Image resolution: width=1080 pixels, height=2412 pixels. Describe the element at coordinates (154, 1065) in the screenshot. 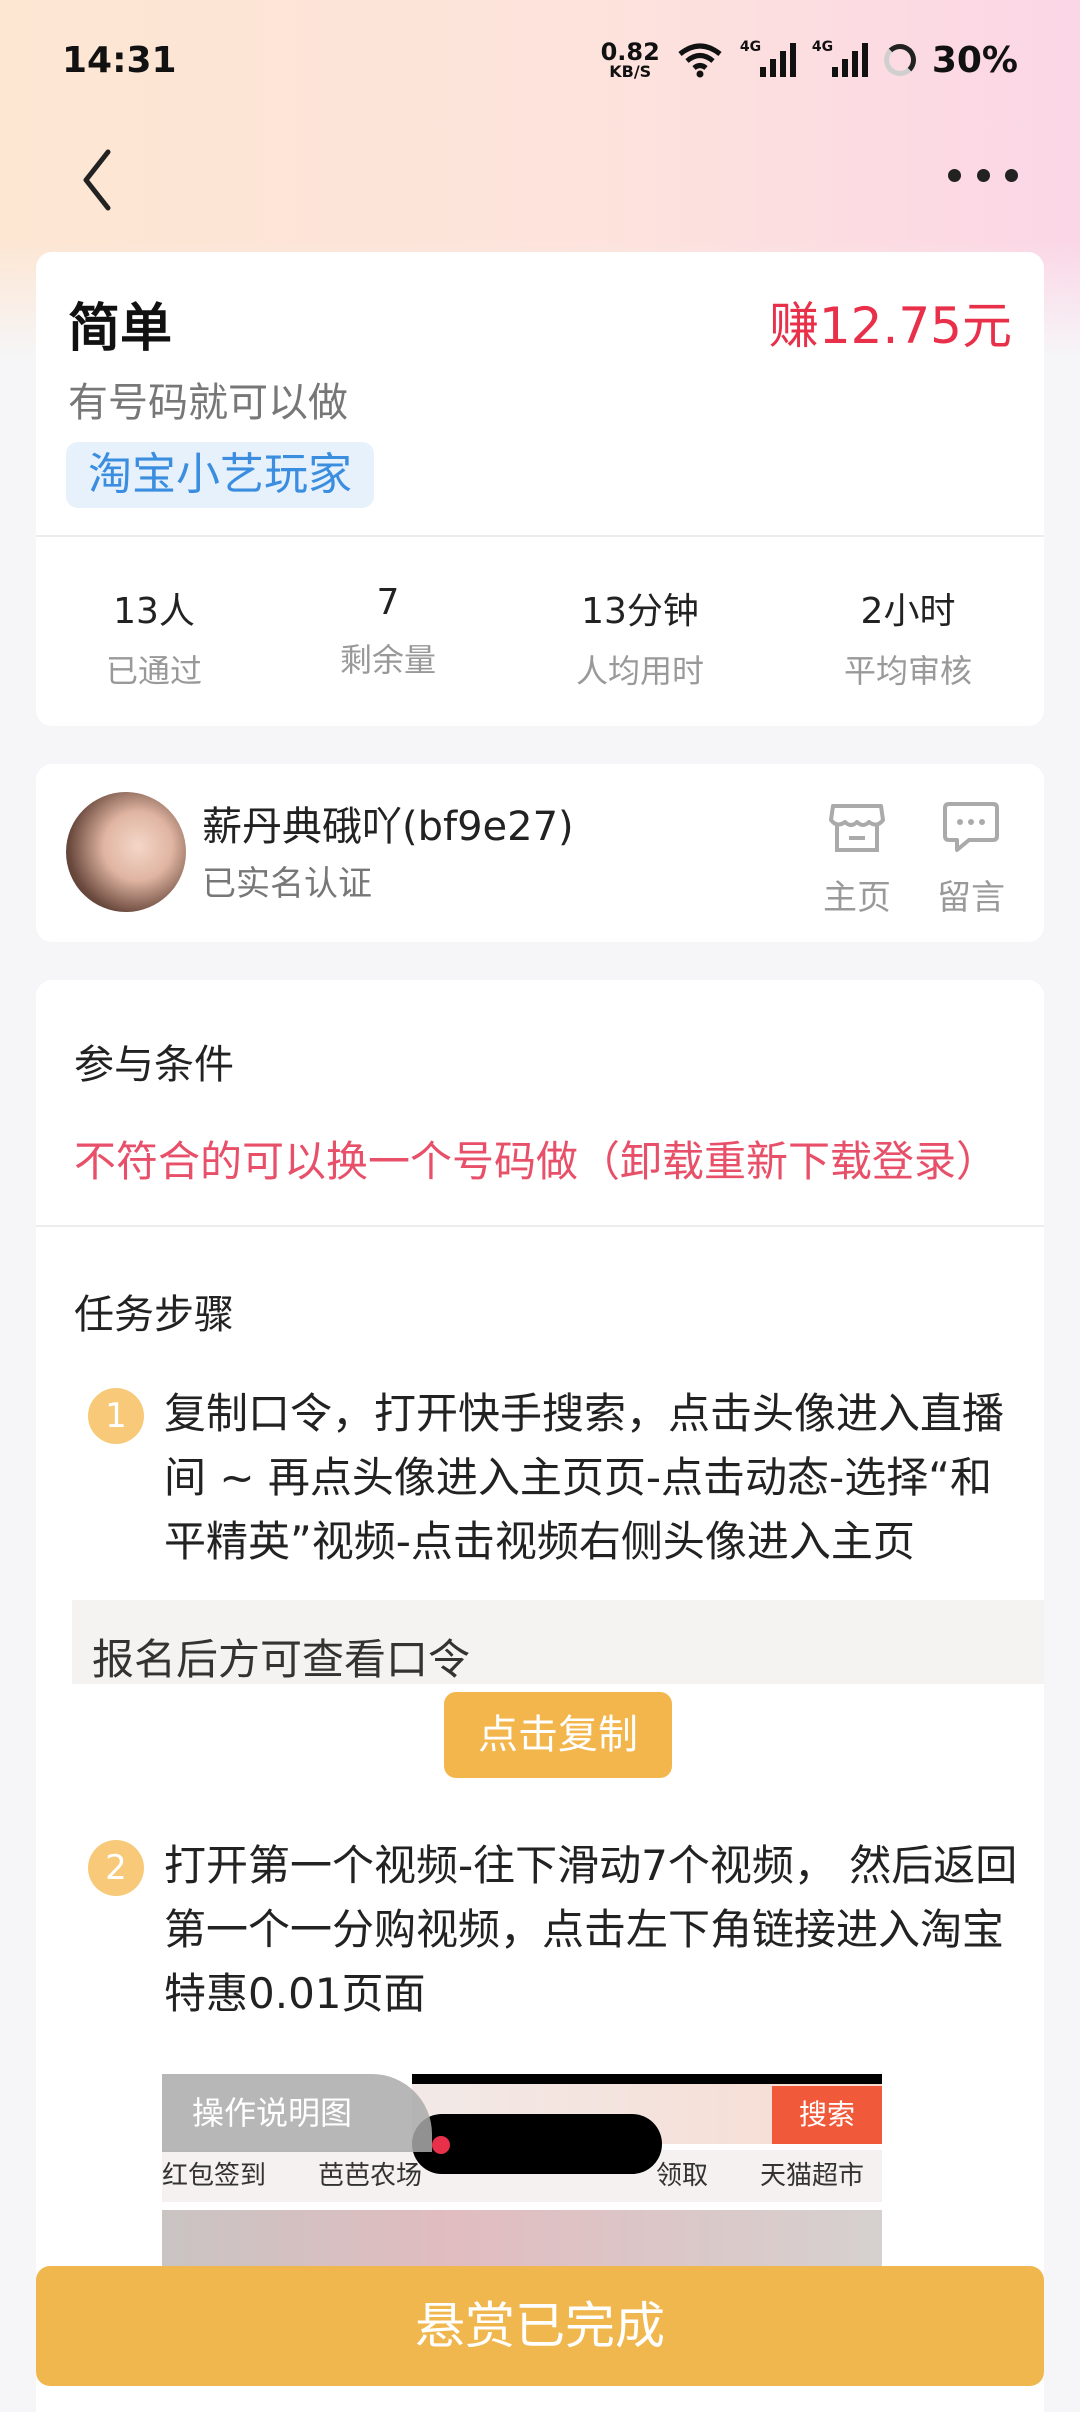

I see `conditions-title: 参与条件` at that location.